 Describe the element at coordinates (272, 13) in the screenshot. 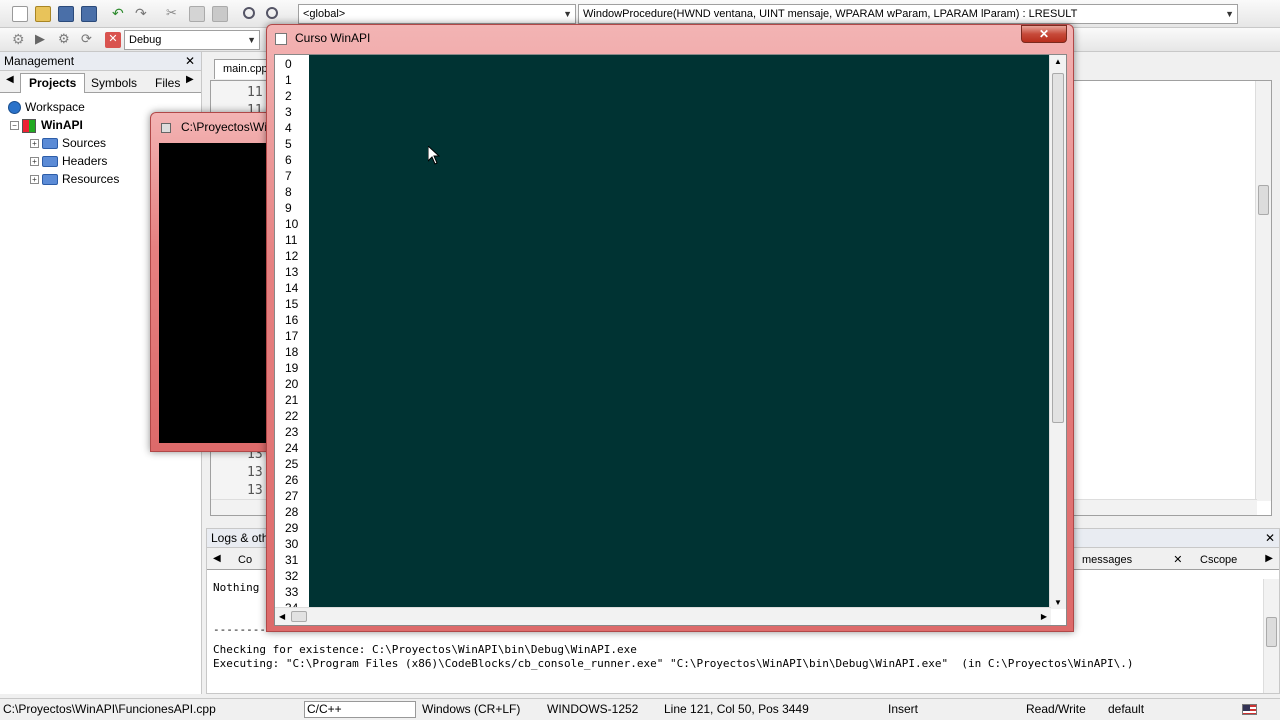

I see `replace-icon` at that location.